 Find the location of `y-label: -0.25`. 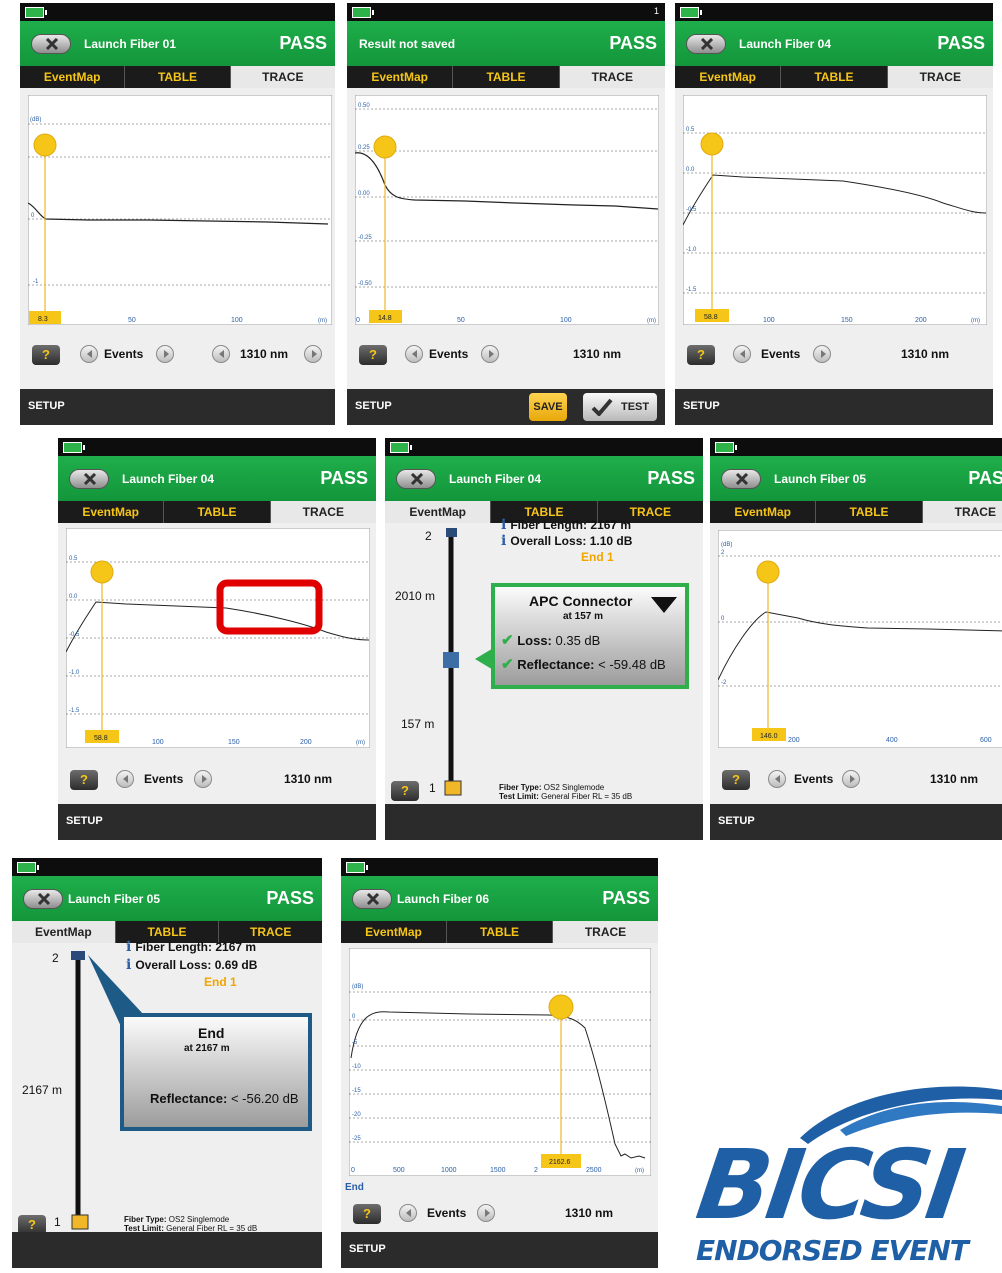

y-label: -0.25 is located at coordinates (365, 238).